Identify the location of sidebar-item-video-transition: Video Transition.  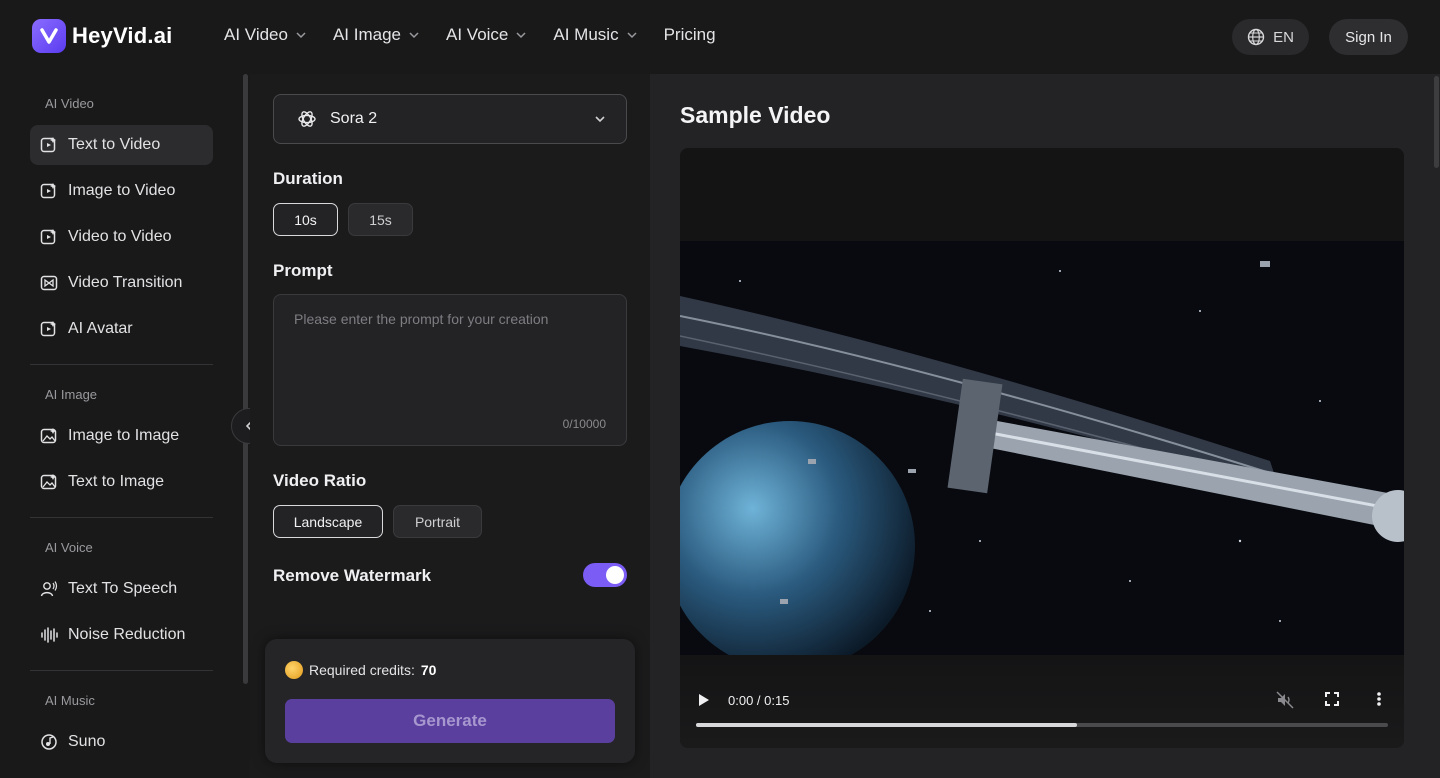
(121, 283).